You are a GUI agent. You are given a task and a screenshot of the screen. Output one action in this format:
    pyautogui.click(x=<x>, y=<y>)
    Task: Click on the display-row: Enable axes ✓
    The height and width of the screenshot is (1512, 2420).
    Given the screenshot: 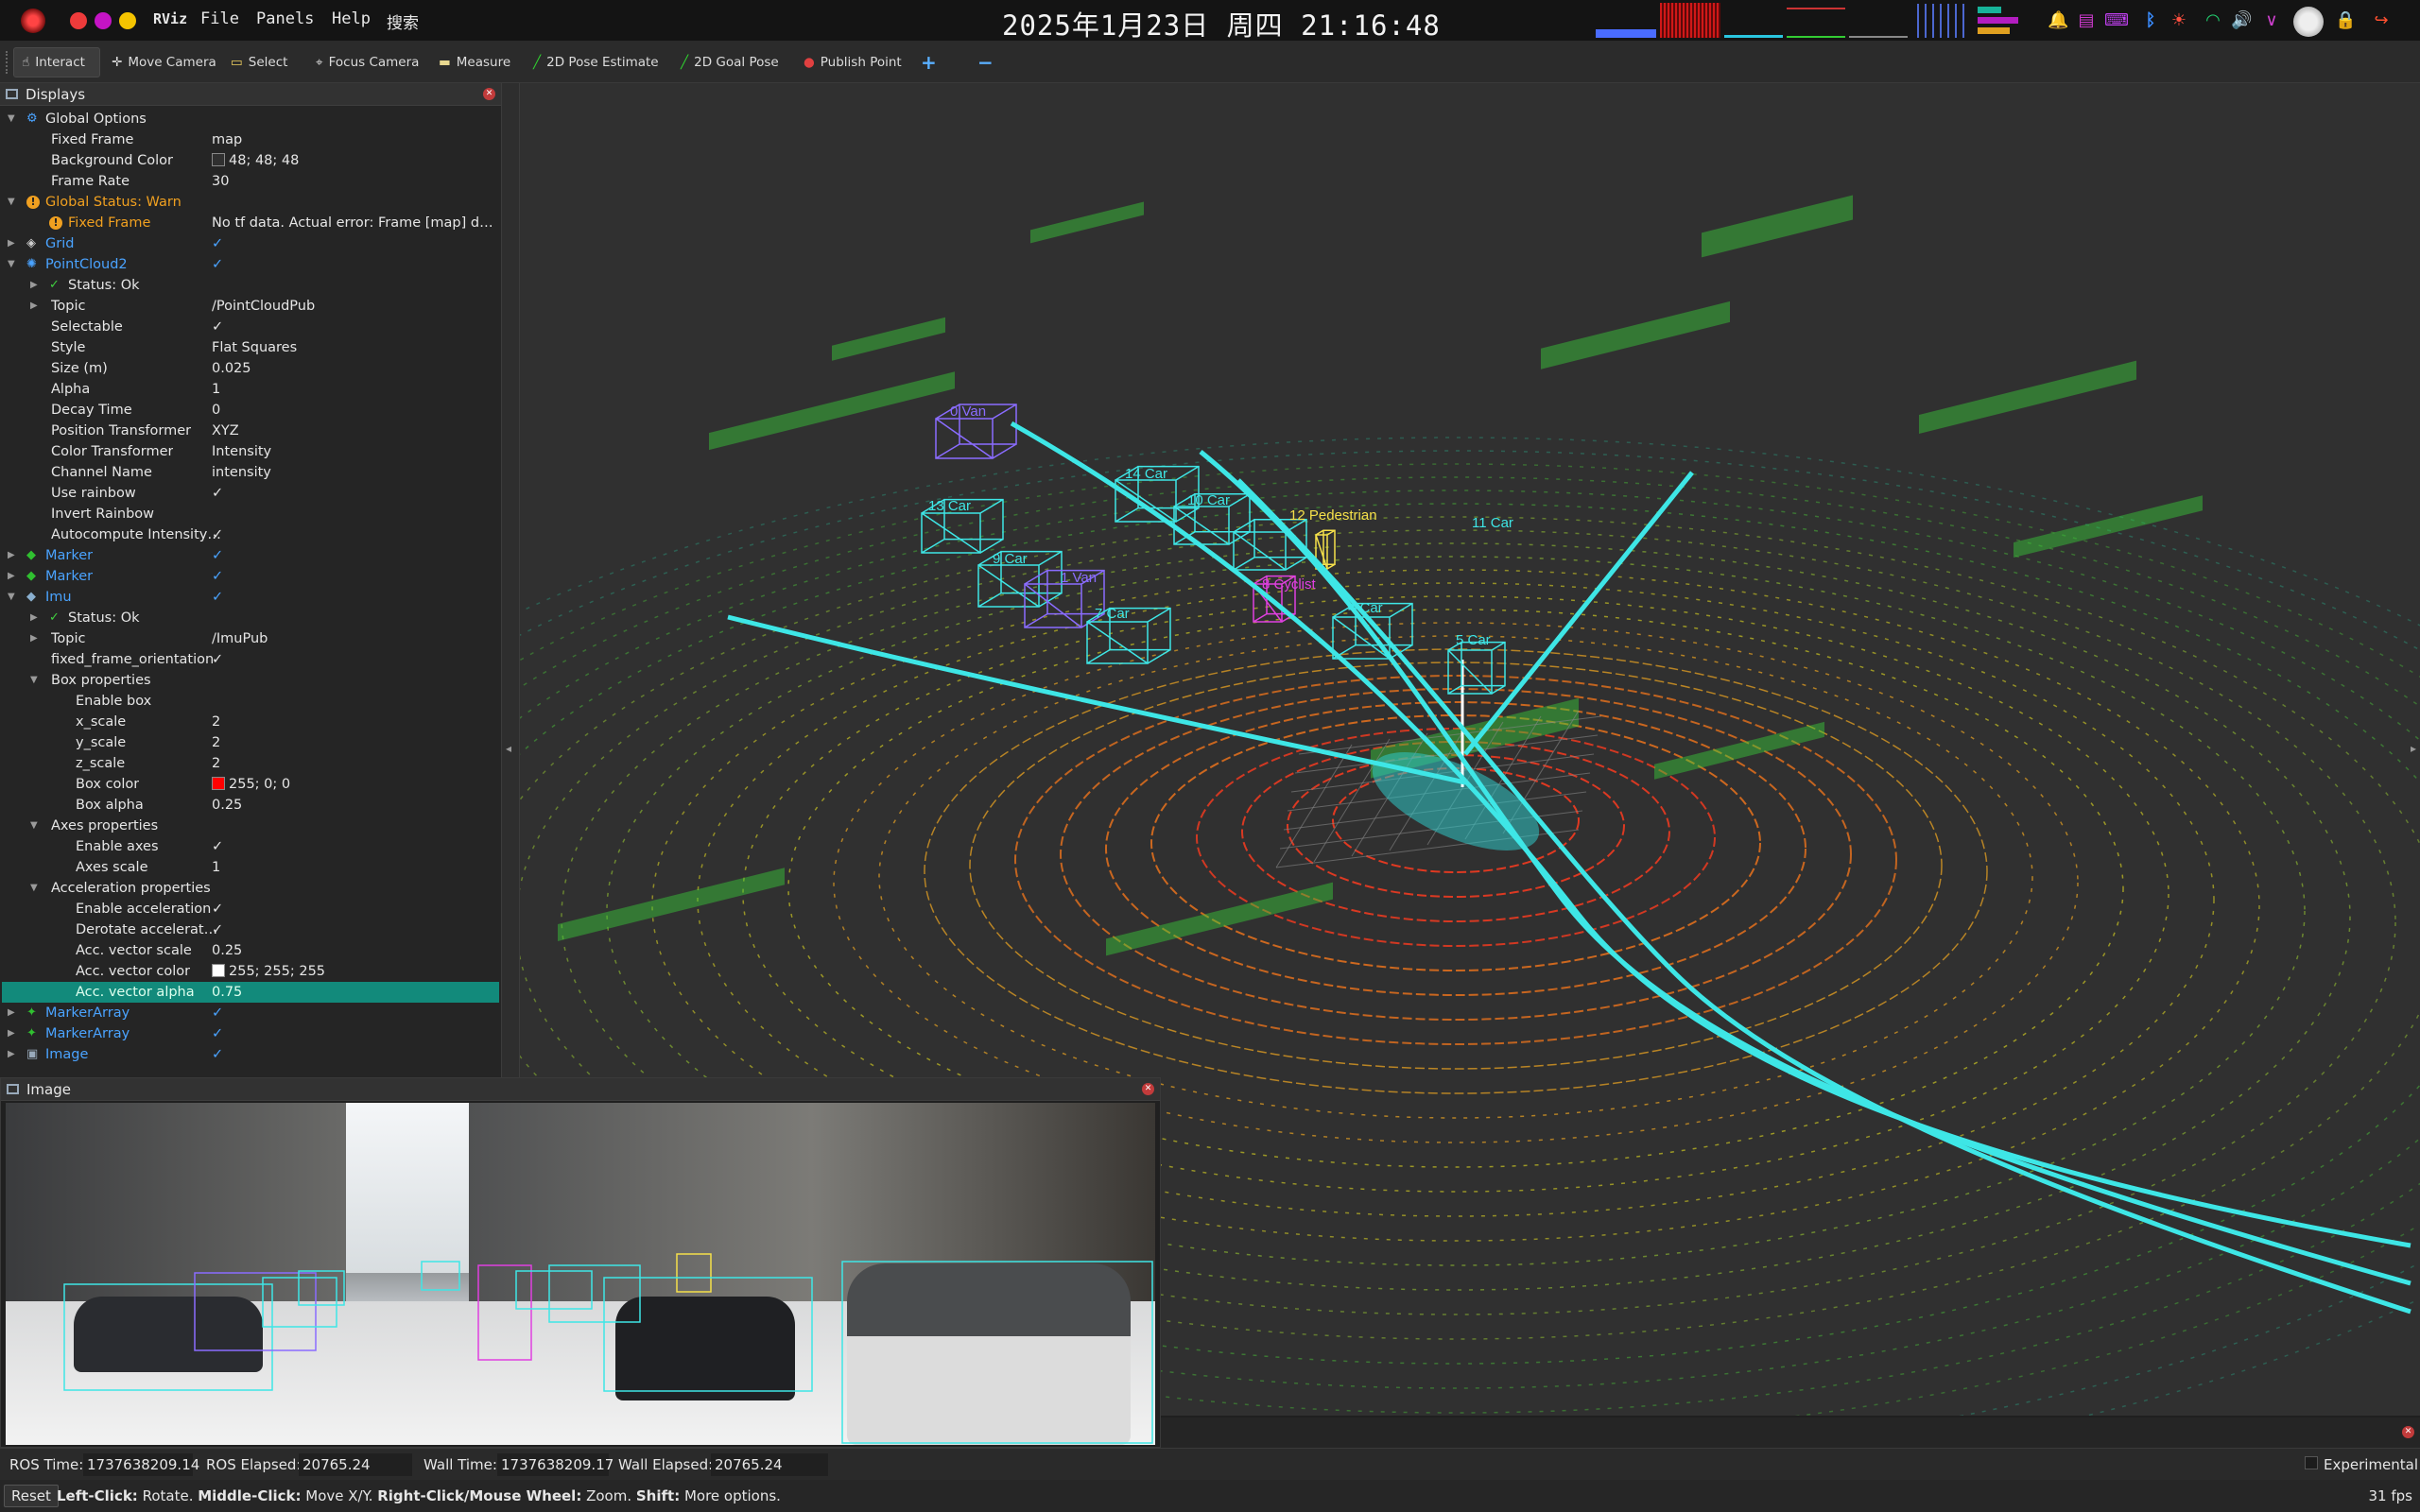 What is the action you would take?
    pyautogui.click(x=250, y=846)
    